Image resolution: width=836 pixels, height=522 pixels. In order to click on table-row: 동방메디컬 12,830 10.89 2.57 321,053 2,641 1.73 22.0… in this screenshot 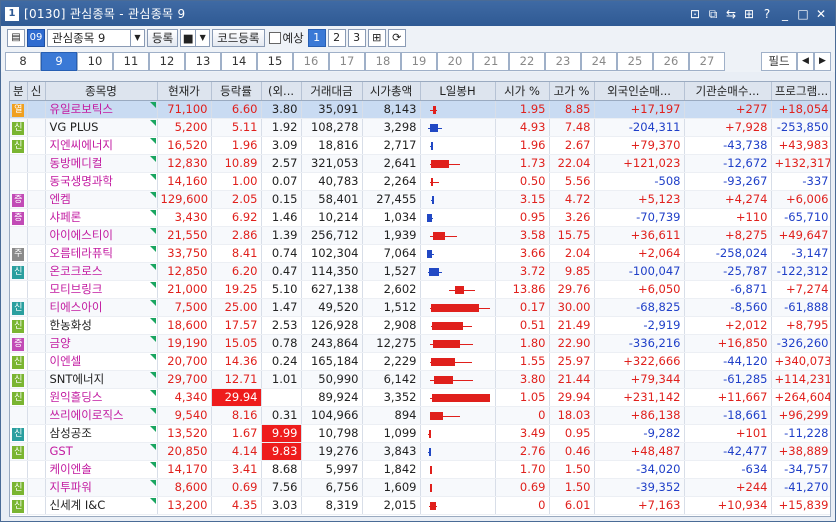, I will do `click(420, 163)`.